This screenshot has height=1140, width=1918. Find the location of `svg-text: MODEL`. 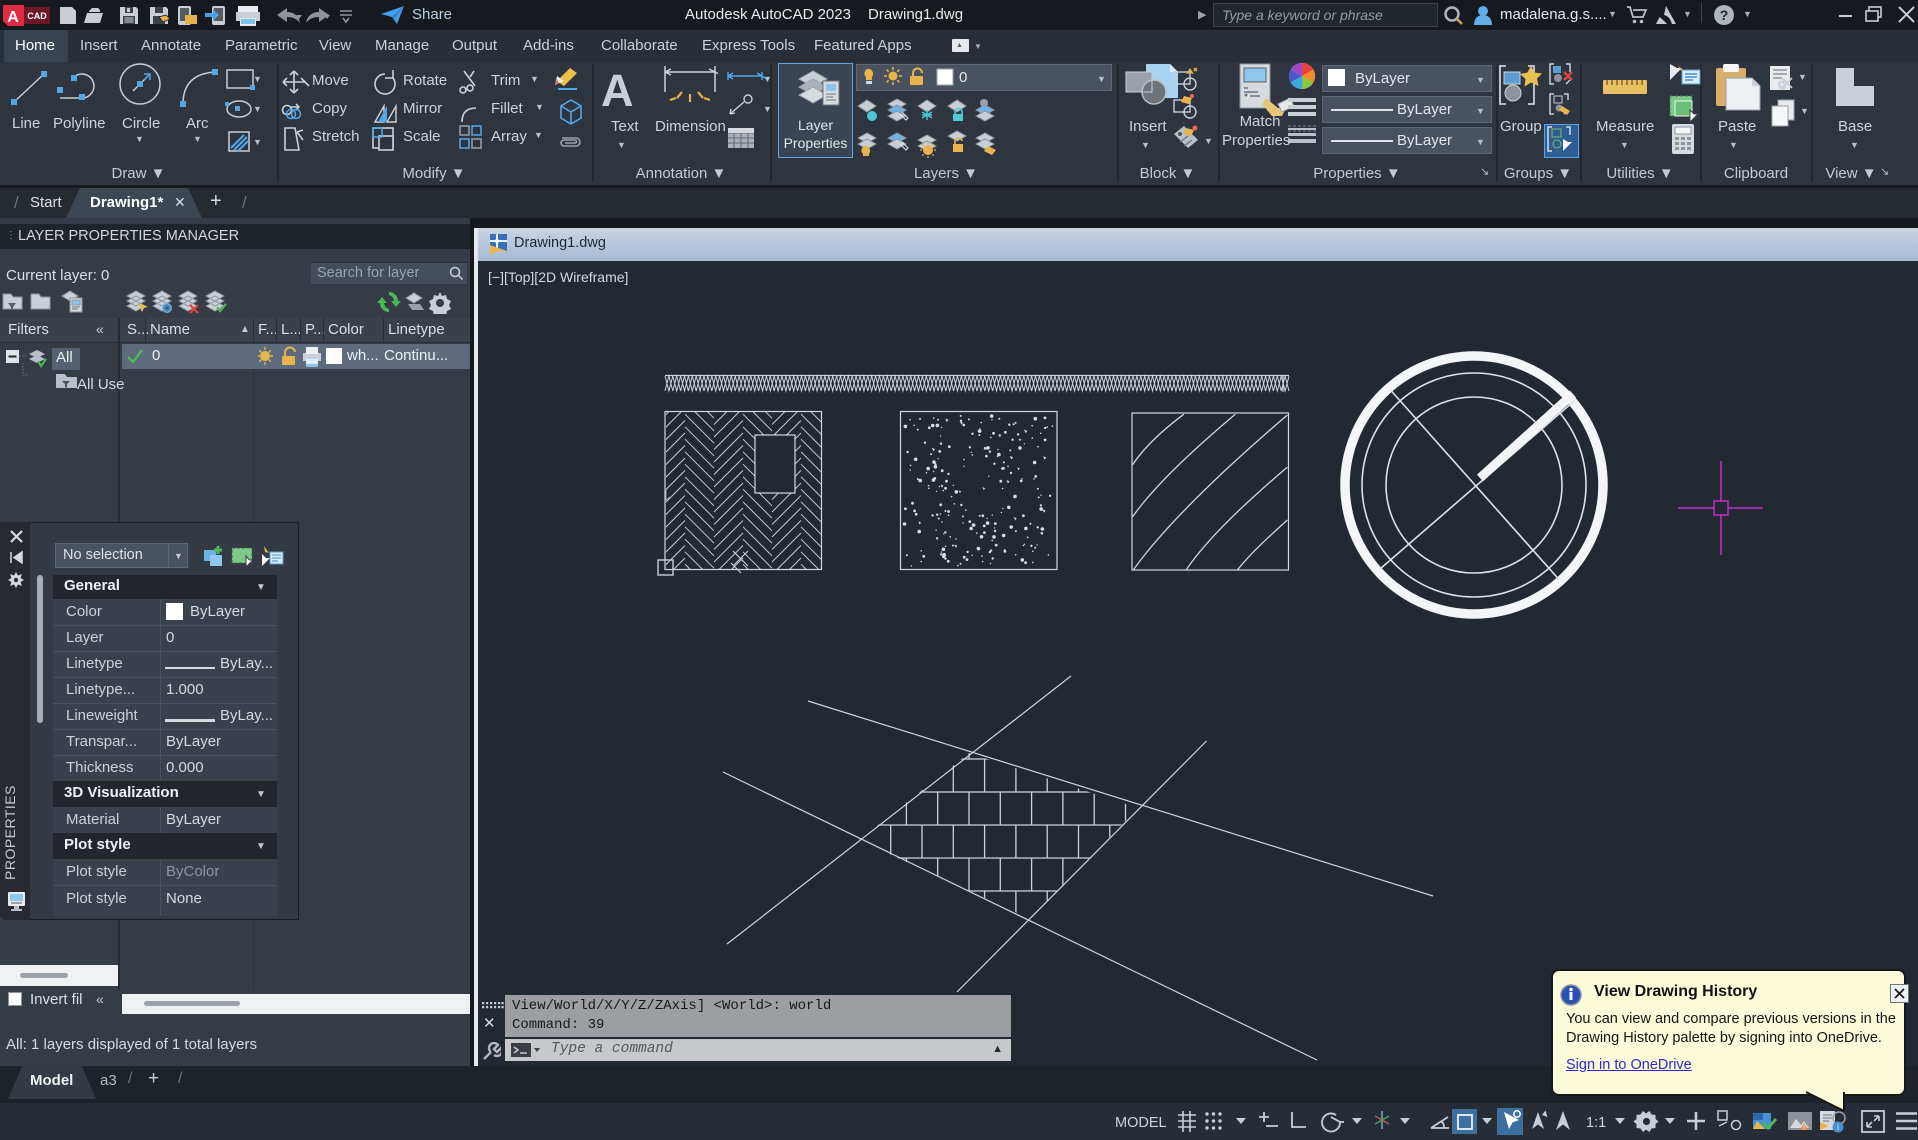

svg-text: MODEL is located at coordinates (1141, 1123).